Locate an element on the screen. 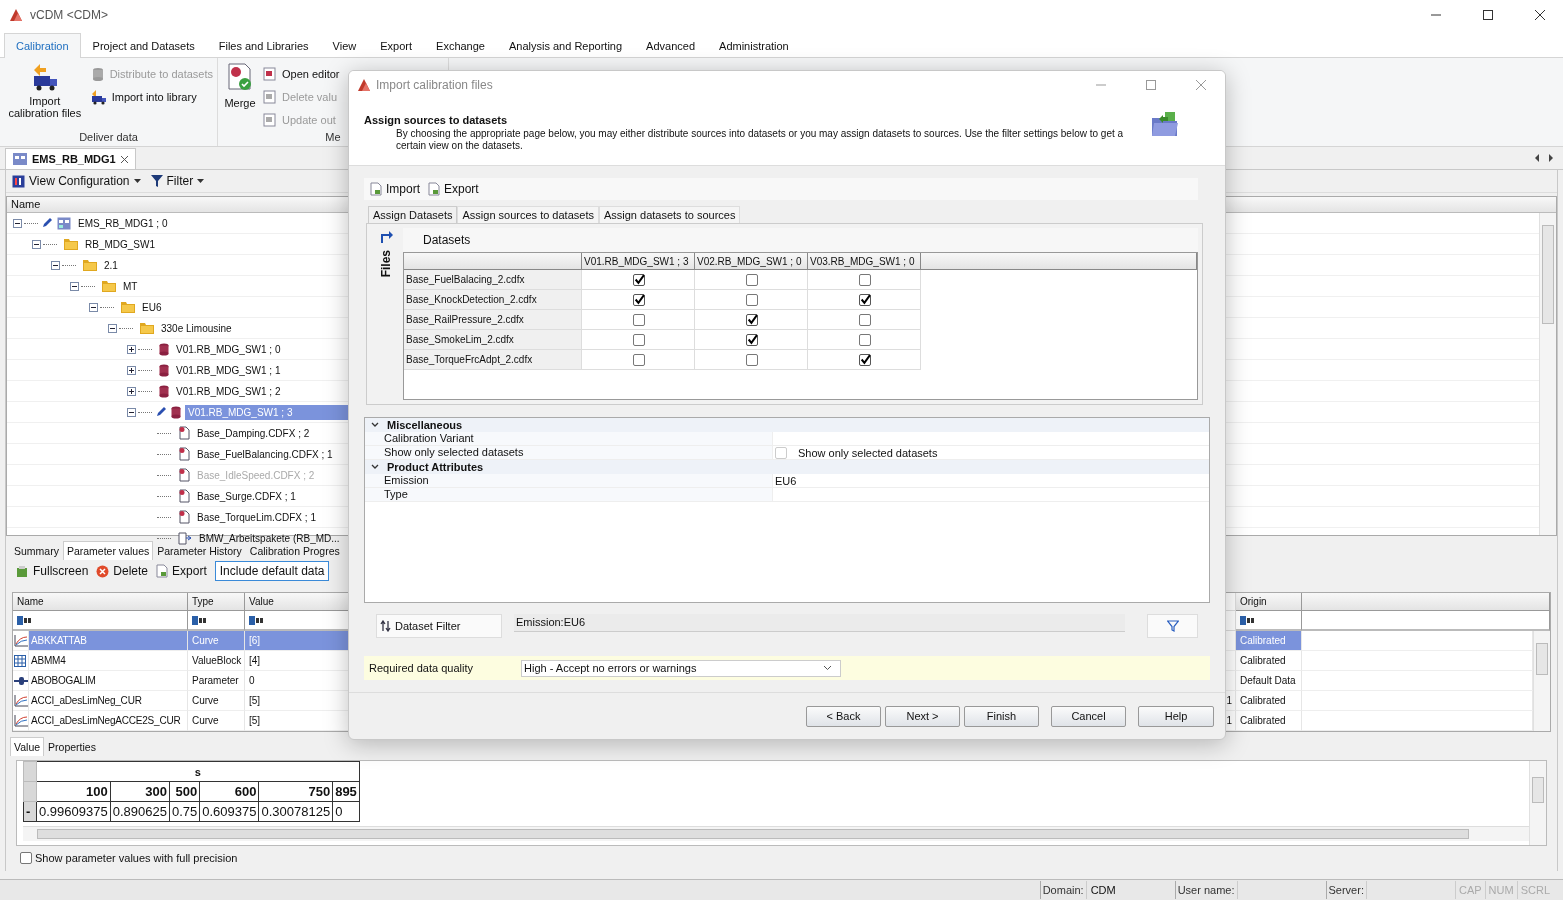 The height and width of the screenshot is (900, 1563). filter-button is located at coordinates (1172, 626).